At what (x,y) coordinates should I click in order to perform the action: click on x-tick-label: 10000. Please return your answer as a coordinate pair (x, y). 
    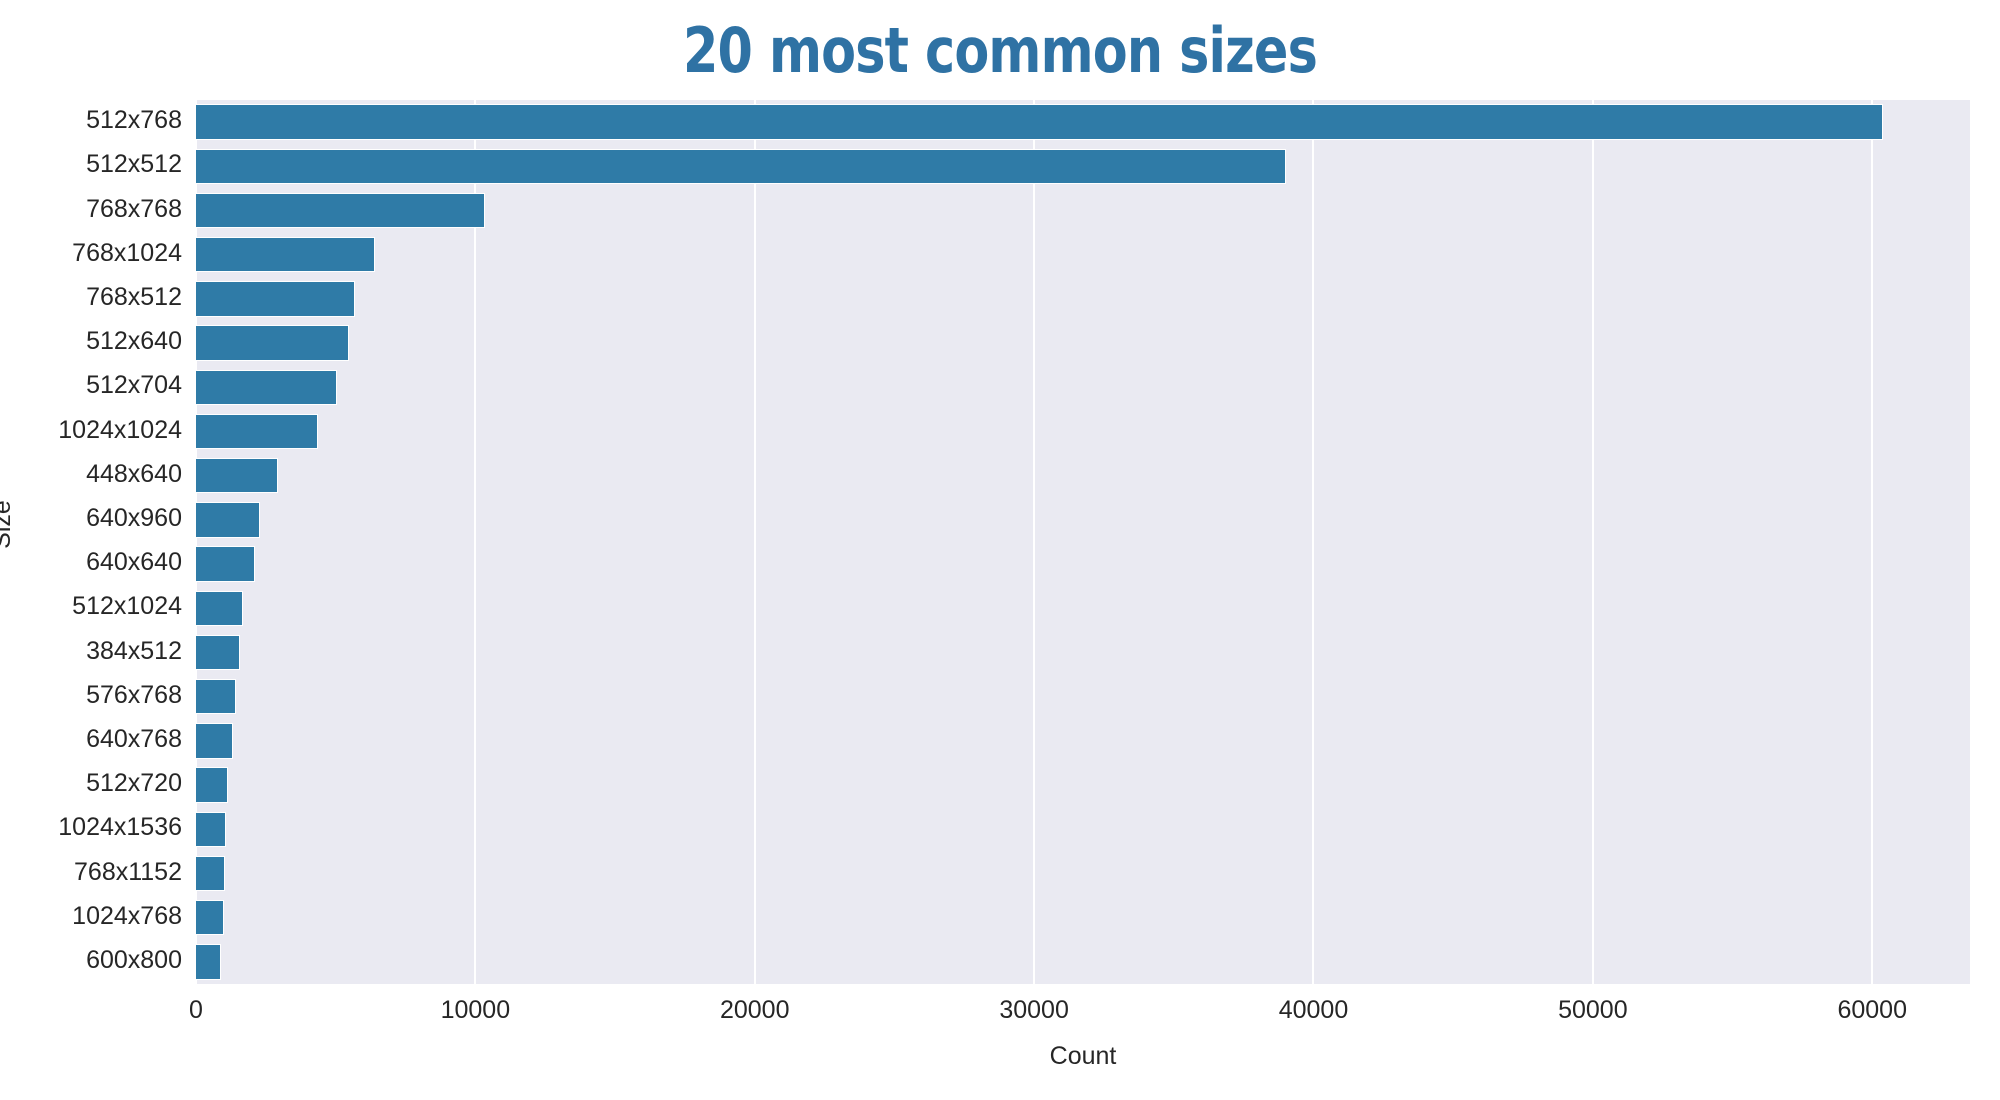
    Looking at the image, I should click on (475, 1010).